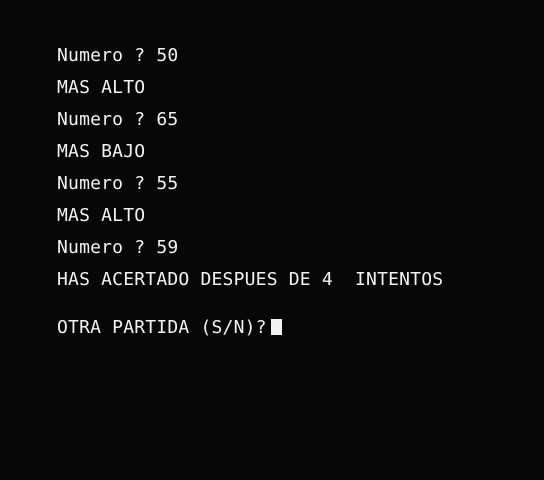 This screenshot has height=480, width=544. Describe the element at coordinates (118, 55) in the screenshot. I see `output-line-guess-1: Numero ? 50` at that location.